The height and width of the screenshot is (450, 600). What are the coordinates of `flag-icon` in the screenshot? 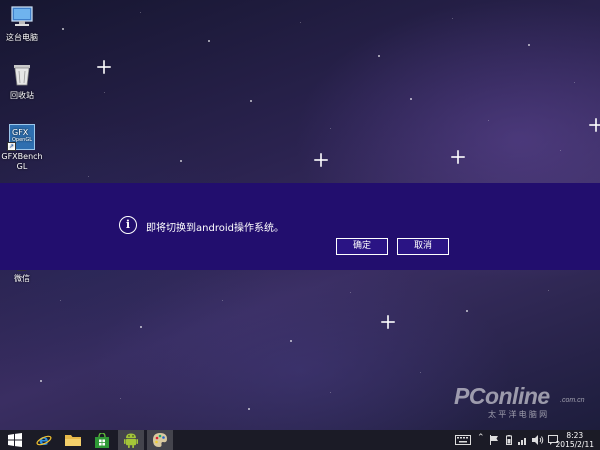 It's located at (494, 440).